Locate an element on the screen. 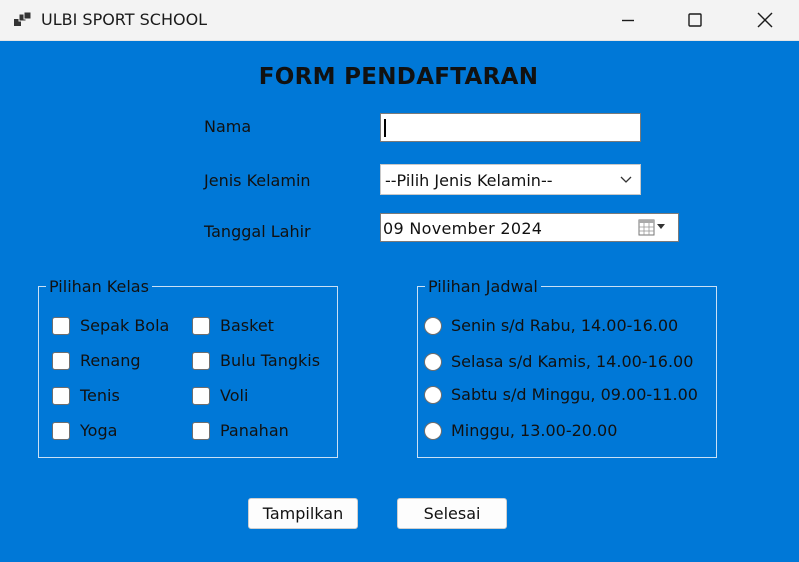 The image size is (799, 562). tampilkan-button: Tampilkan is located at coordinates (303, 513).